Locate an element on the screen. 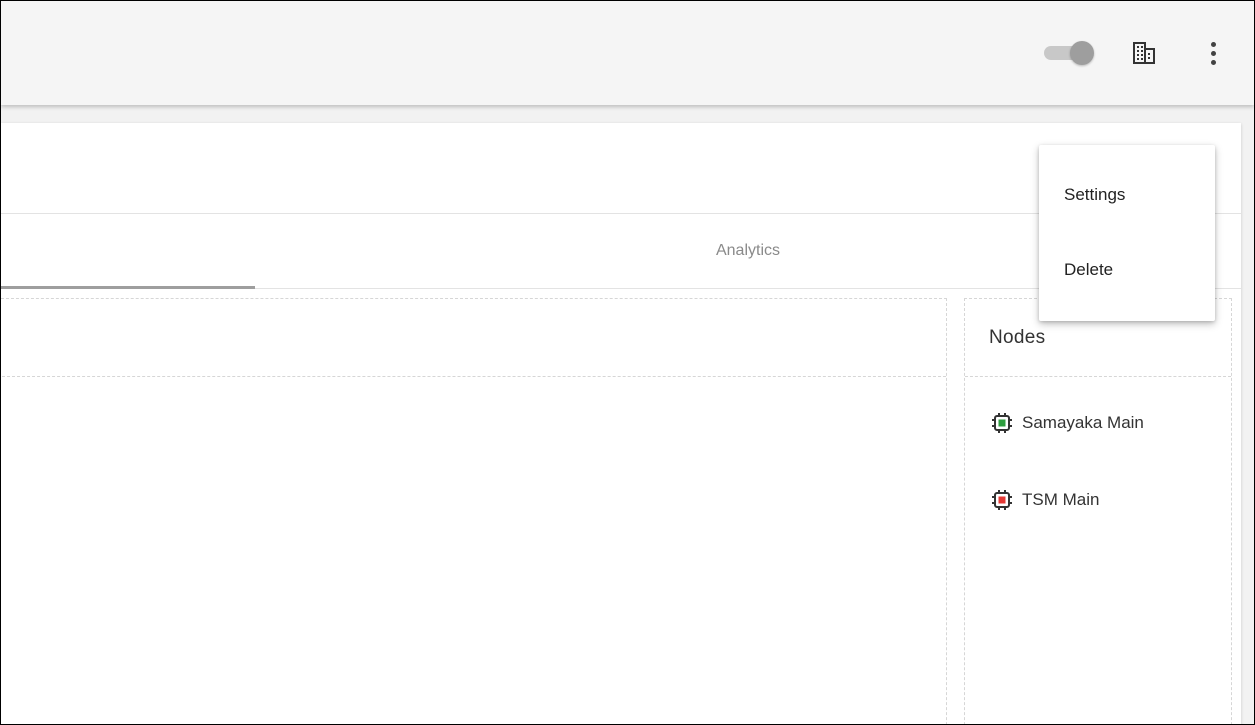 Image resolution: width=1255 pixels, height=725 pixels. nodes-title: Nodes is located at coordinates (1017, 337).